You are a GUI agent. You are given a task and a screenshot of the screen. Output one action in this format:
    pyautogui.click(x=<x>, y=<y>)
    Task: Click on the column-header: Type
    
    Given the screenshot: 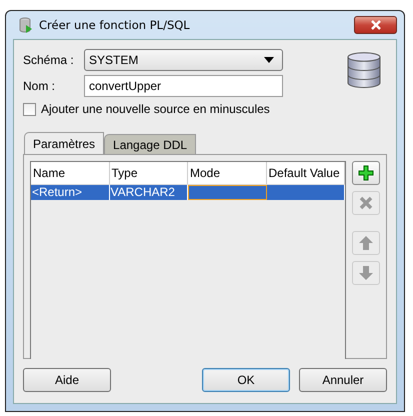 What is the action you would take?
    pyautogui.click(x=149, y=173)
    